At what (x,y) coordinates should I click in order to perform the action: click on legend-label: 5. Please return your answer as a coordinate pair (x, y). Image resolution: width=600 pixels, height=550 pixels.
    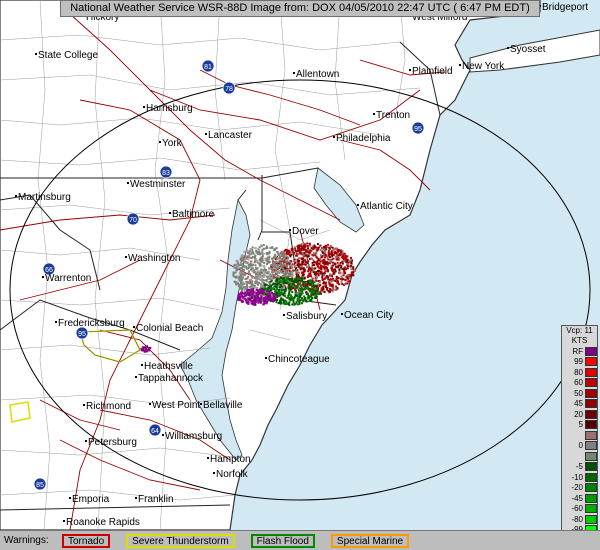
    Looking at the image, I should click on (580, 425).